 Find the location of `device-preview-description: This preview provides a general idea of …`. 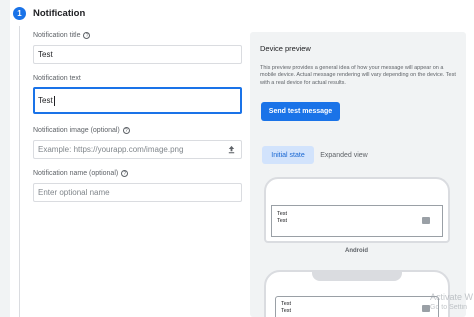

device-preview-description: This preview provides a general idea of … is located at coordinates (358, 75).